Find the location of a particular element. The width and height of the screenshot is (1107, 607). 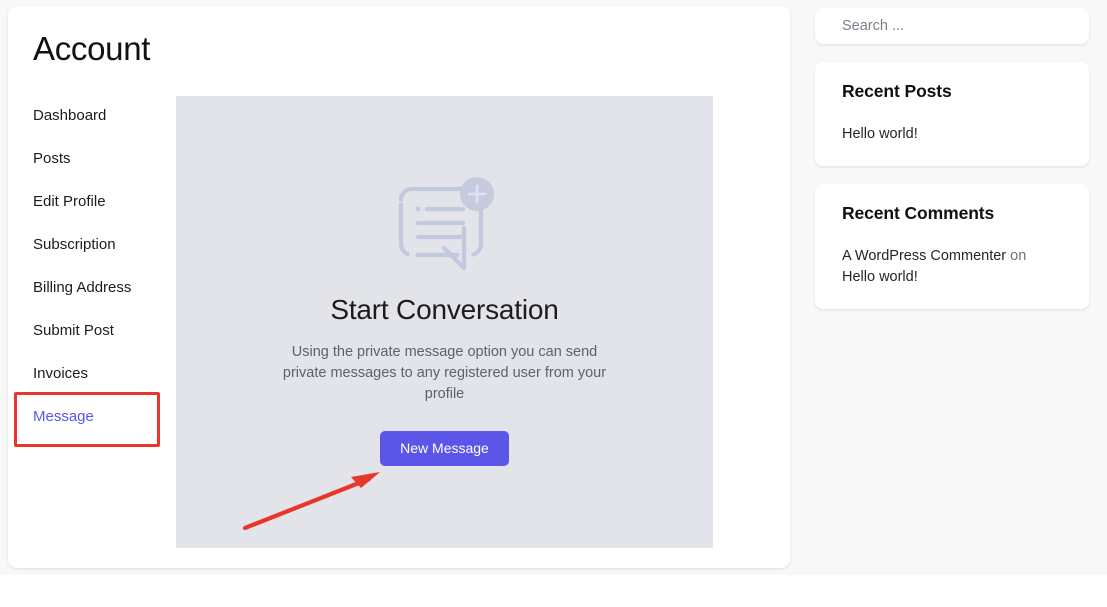

new-message-bubble-icon is located at coordinates (446, 224).